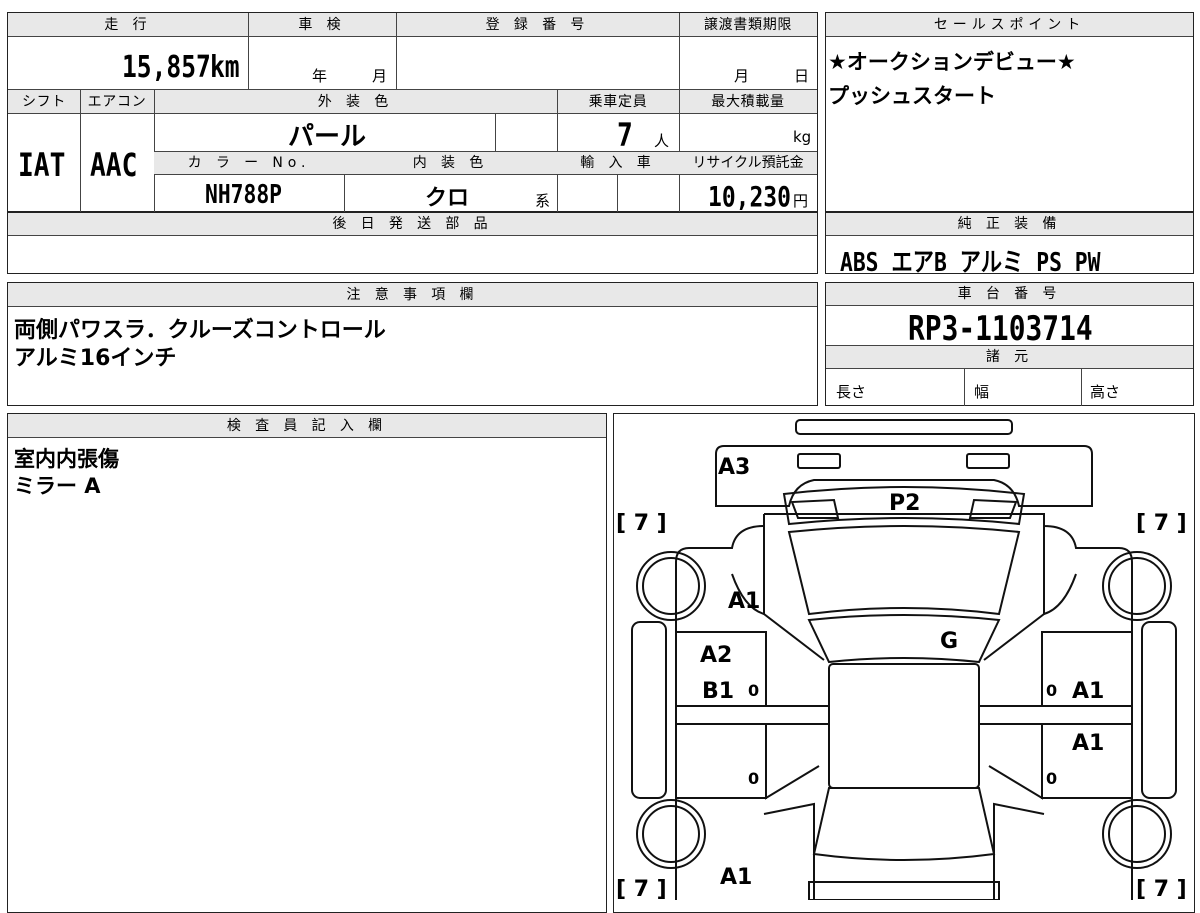  Describe the element at coordinates (1009, 224) in the screenshot. I see `standard-equipment-header: 純 正 装 備` at that location.